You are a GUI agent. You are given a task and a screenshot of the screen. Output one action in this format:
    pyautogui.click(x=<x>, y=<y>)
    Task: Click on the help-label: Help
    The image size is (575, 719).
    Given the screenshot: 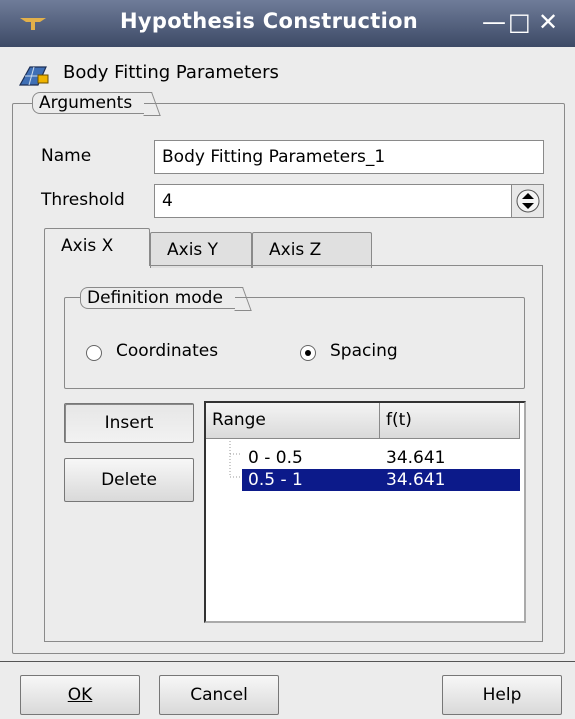 What is the action you would take?
    pyautogui.click(x=502, y=695)
    